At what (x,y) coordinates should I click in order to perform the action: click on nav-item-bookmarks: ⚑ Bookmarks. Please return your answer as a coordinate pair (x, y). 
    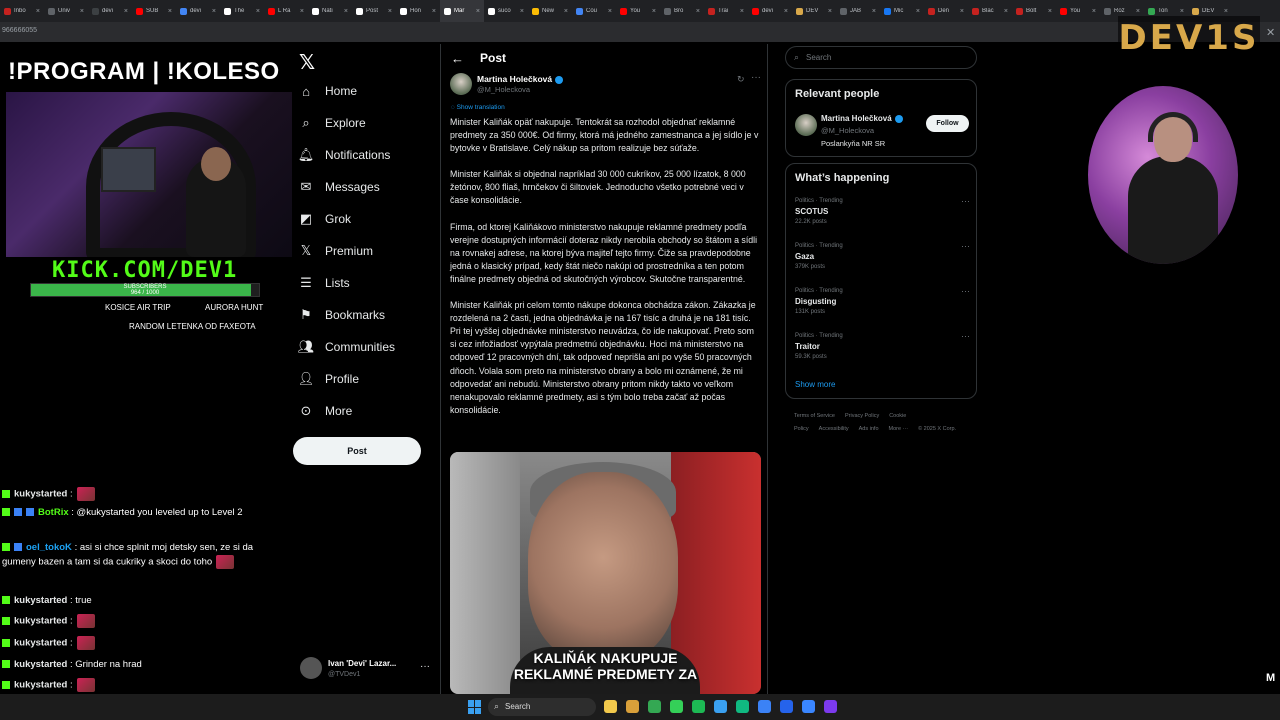
    Looking at the image, I should click on (342, 315).